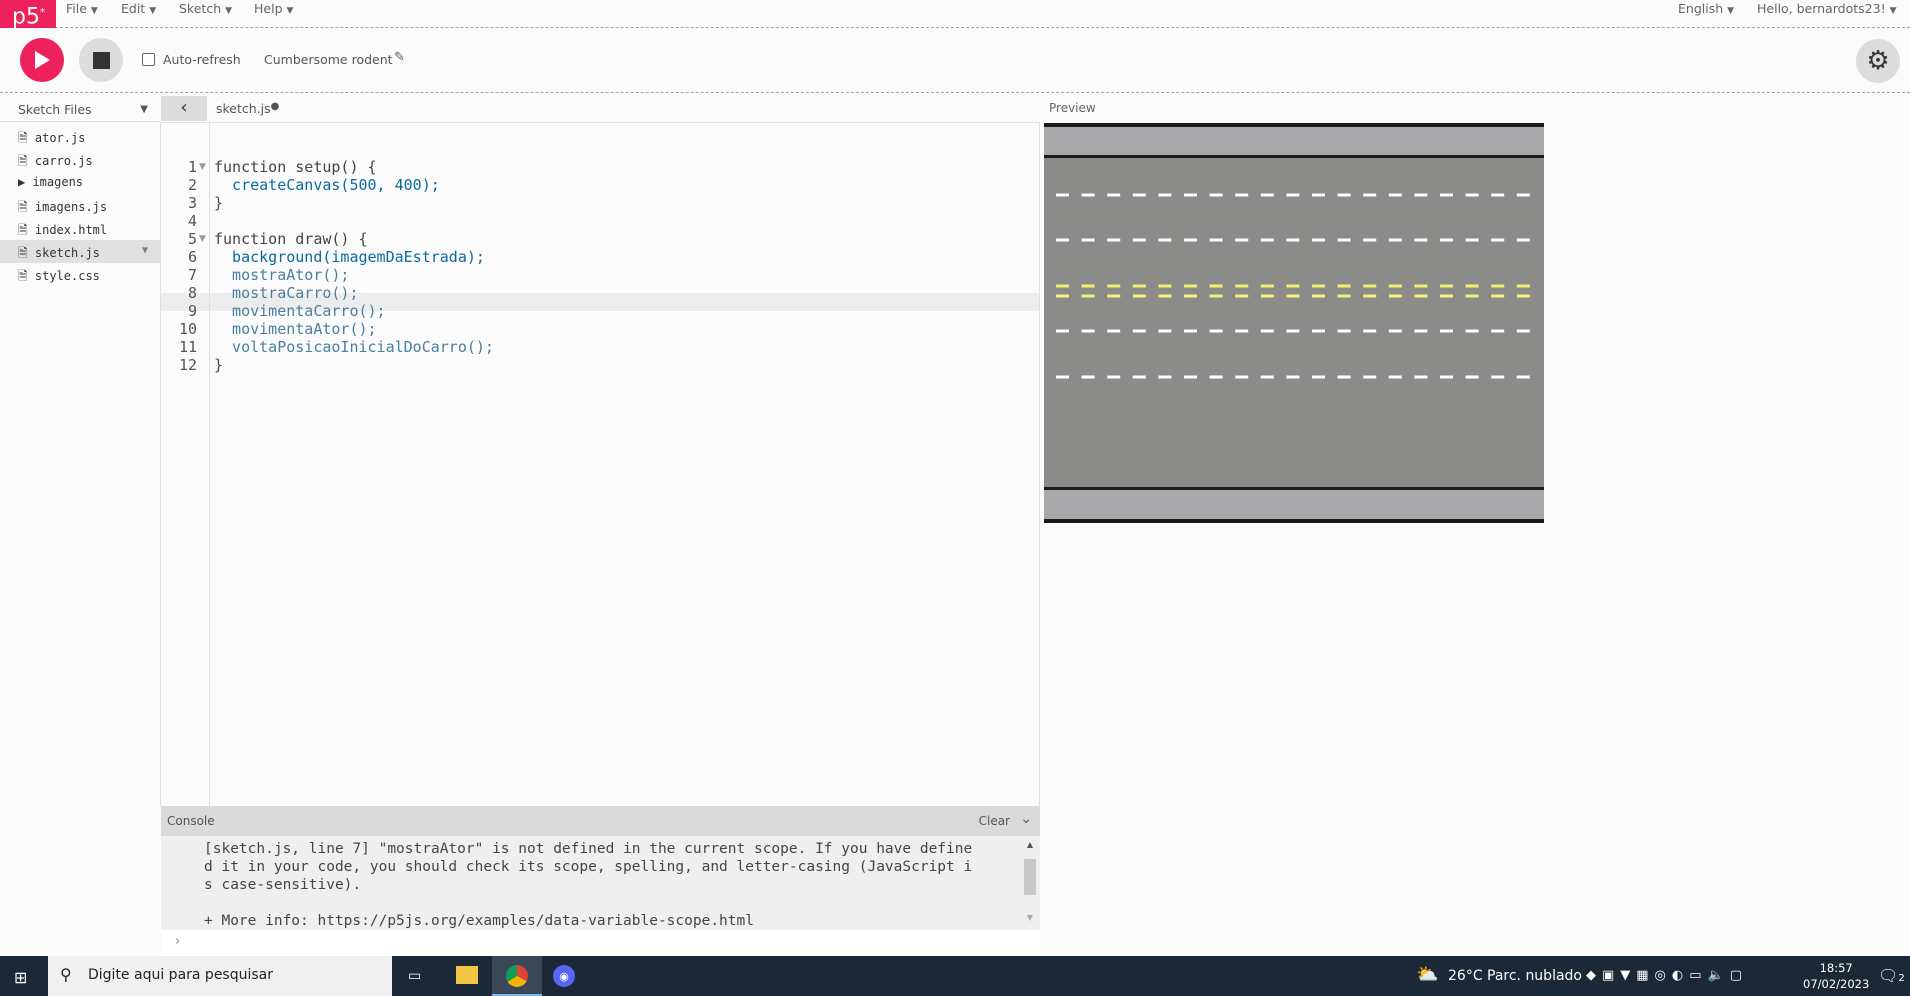 This screenshot has height=996, width=1910. Describe the element at coordinates (80, 205) in the screenshot. I see `file-item: 🗎 imagens.js` at that location.